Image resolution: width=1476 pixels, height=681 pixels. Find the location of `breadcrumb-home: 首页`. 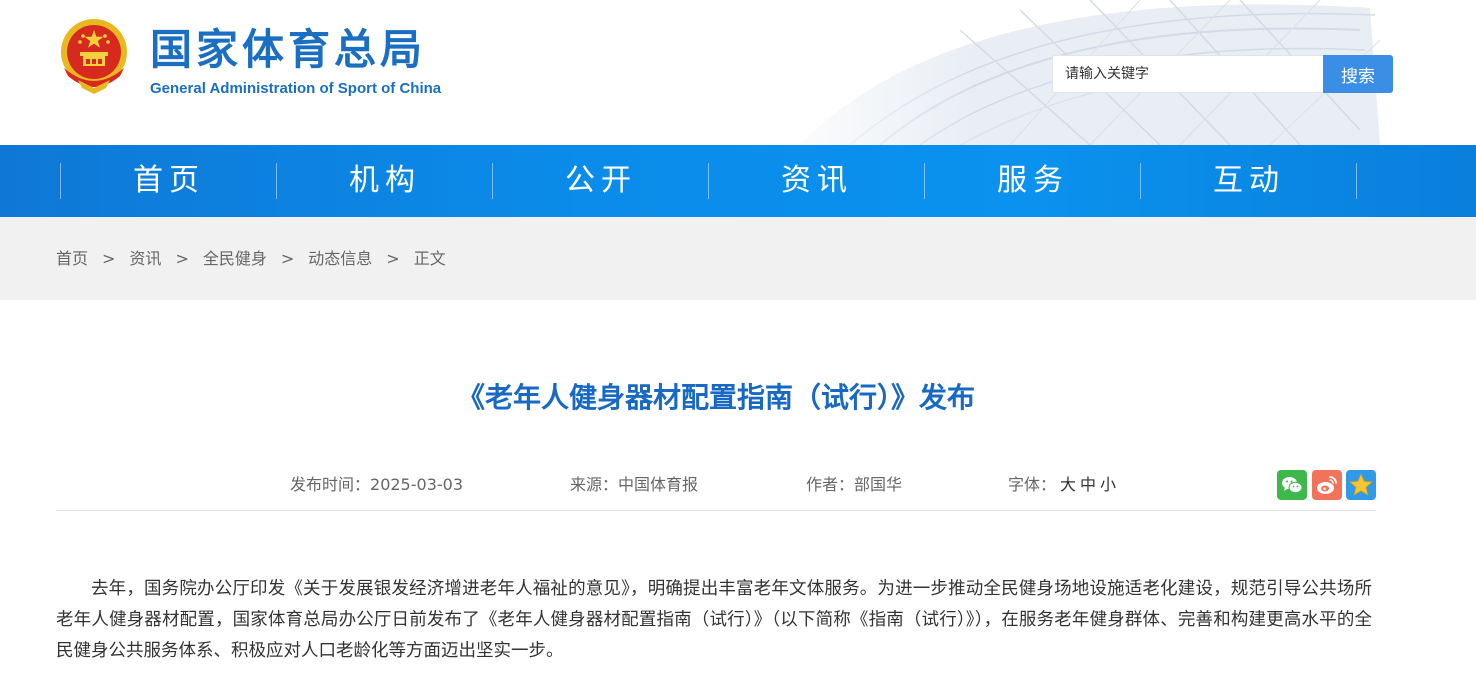

breadcrumb-home: 首页 is located at coordinates (72, 258).